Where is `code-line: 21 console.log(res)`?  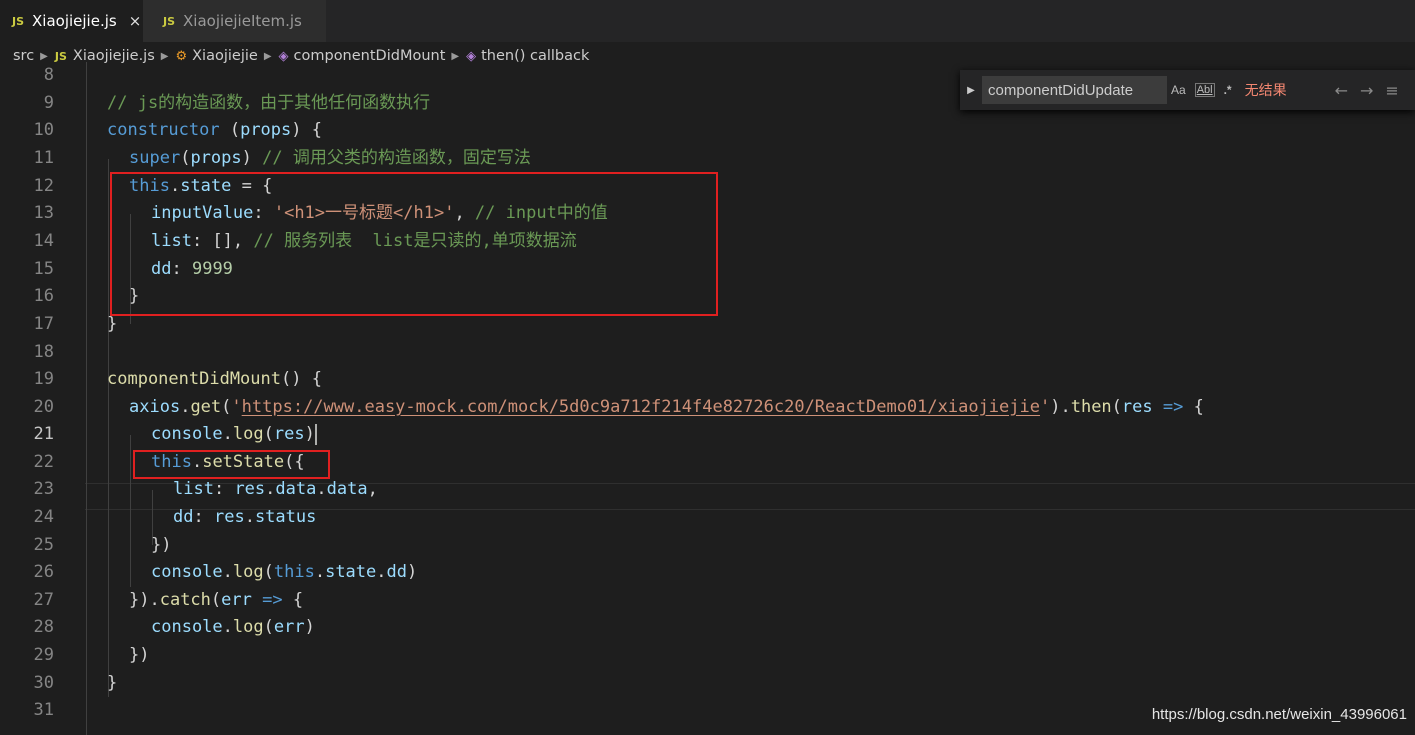 code-line: 21 console.log(res) is located at coordinates (707, 435).